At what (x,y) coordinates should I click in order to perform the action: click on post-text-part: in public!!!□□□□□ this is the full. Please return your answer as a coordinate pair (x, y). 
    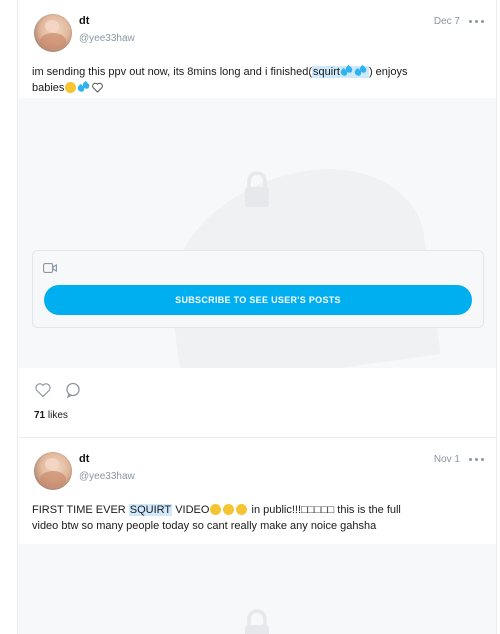
    Looking at the image, I should click on (324, 510).